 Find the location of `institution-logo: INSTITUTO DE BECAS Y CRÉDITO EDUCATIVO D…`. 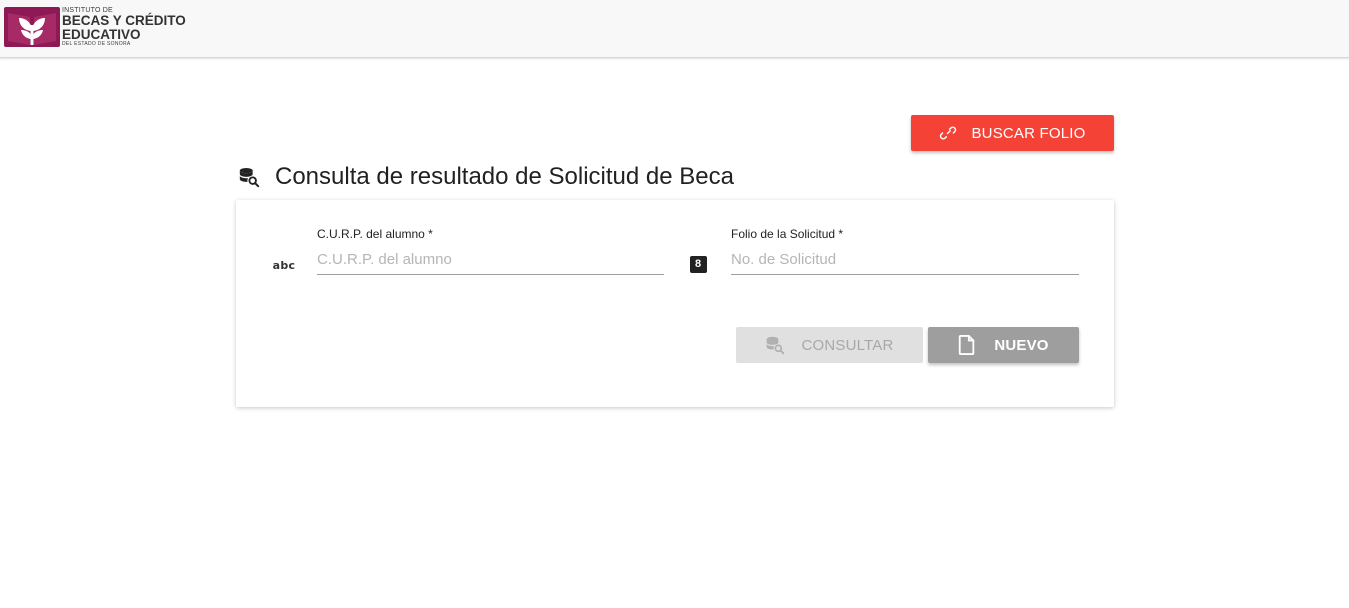

institution-logo: INSTITUTO DE BECAS Y CRÉDITO EDUCATIVO D… is located at coordinates (95, 27).